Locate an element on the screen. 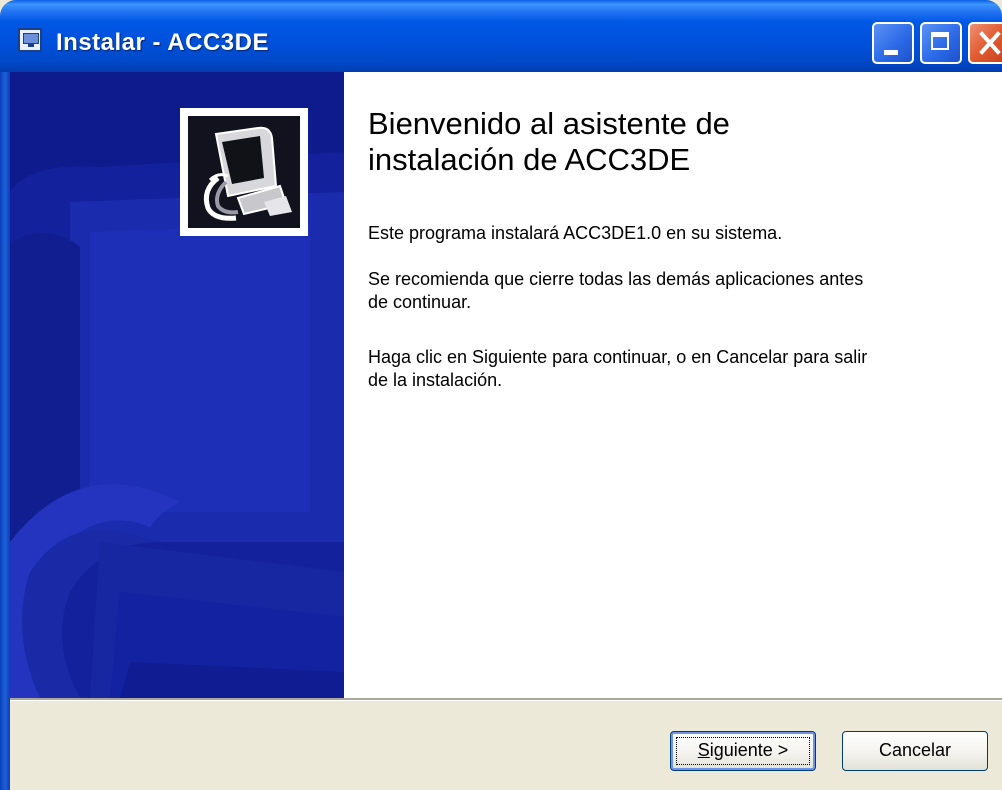  next-label-rest: iguiente > is located at coordinates (749, 750).